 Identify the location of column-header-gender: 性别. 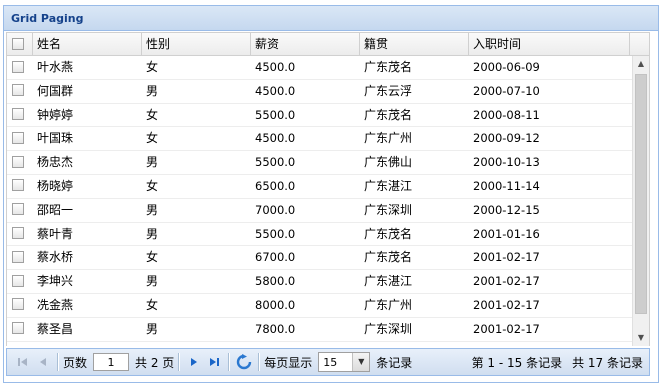
(196, 44).